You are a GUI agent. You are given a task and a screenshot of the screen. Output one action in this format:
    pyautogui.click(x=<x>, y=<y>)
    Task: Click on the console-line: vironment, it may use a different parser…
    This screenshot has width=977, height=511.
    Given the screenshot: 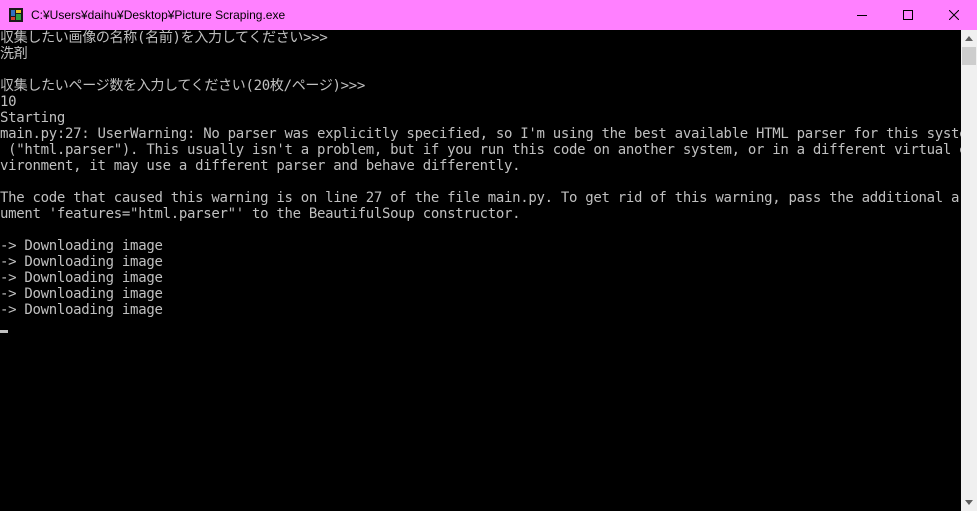 What is the action you would take?
    pyautogui.click(x=260, y=166)
    